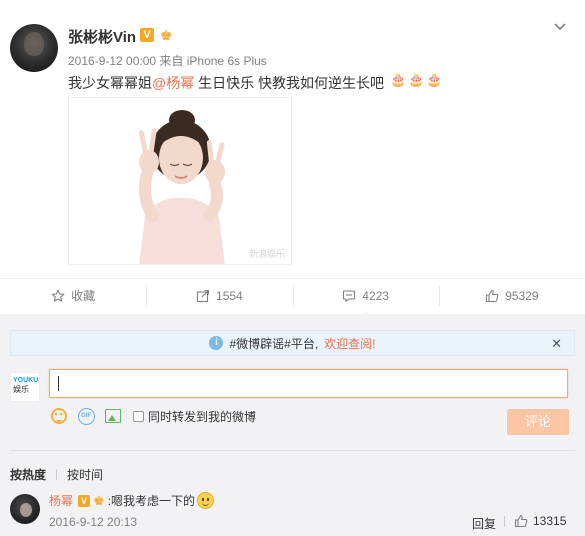 This screenshot has height=536, width=585. I want to click on comment-sort-tabs: 按热度 按时间, so click(56, 474).